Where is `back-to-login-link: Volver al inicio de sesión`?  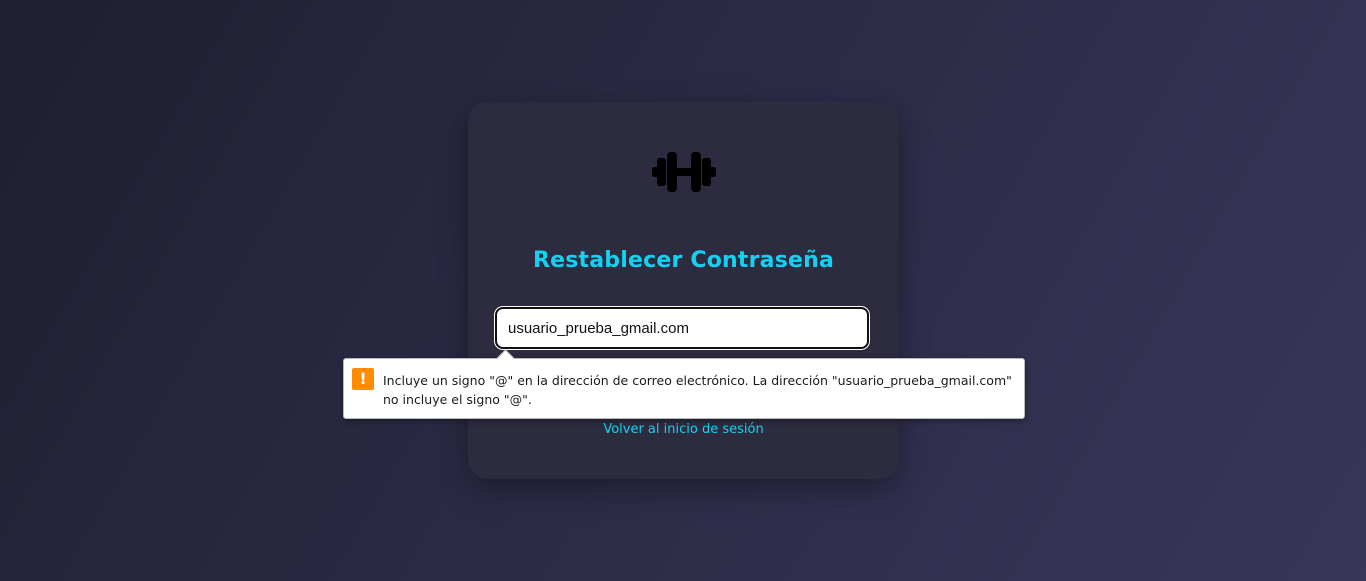 back-to-login-link: Volver al inicio de sesión is located at coordinates (683, 429).